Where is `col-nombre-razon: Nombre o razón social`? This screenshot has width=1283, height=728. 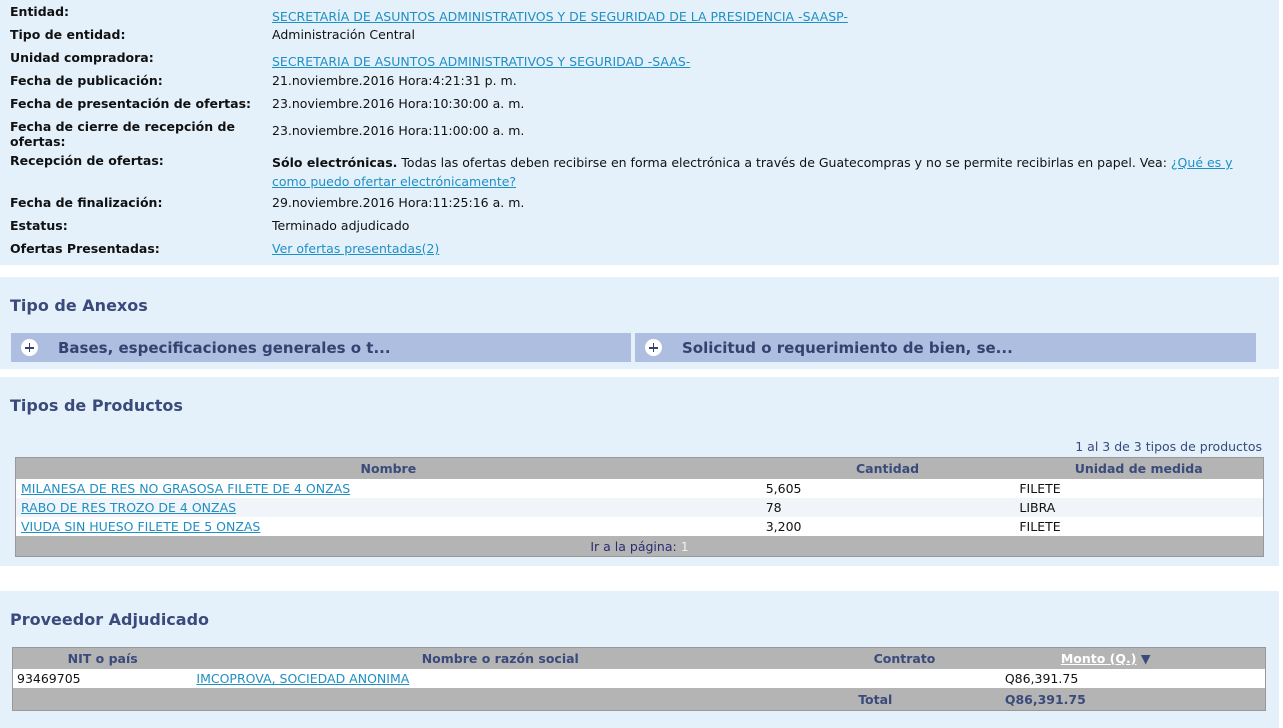 col-nombre-razon: Nombre o razón social is located at coordinates (500, 658).